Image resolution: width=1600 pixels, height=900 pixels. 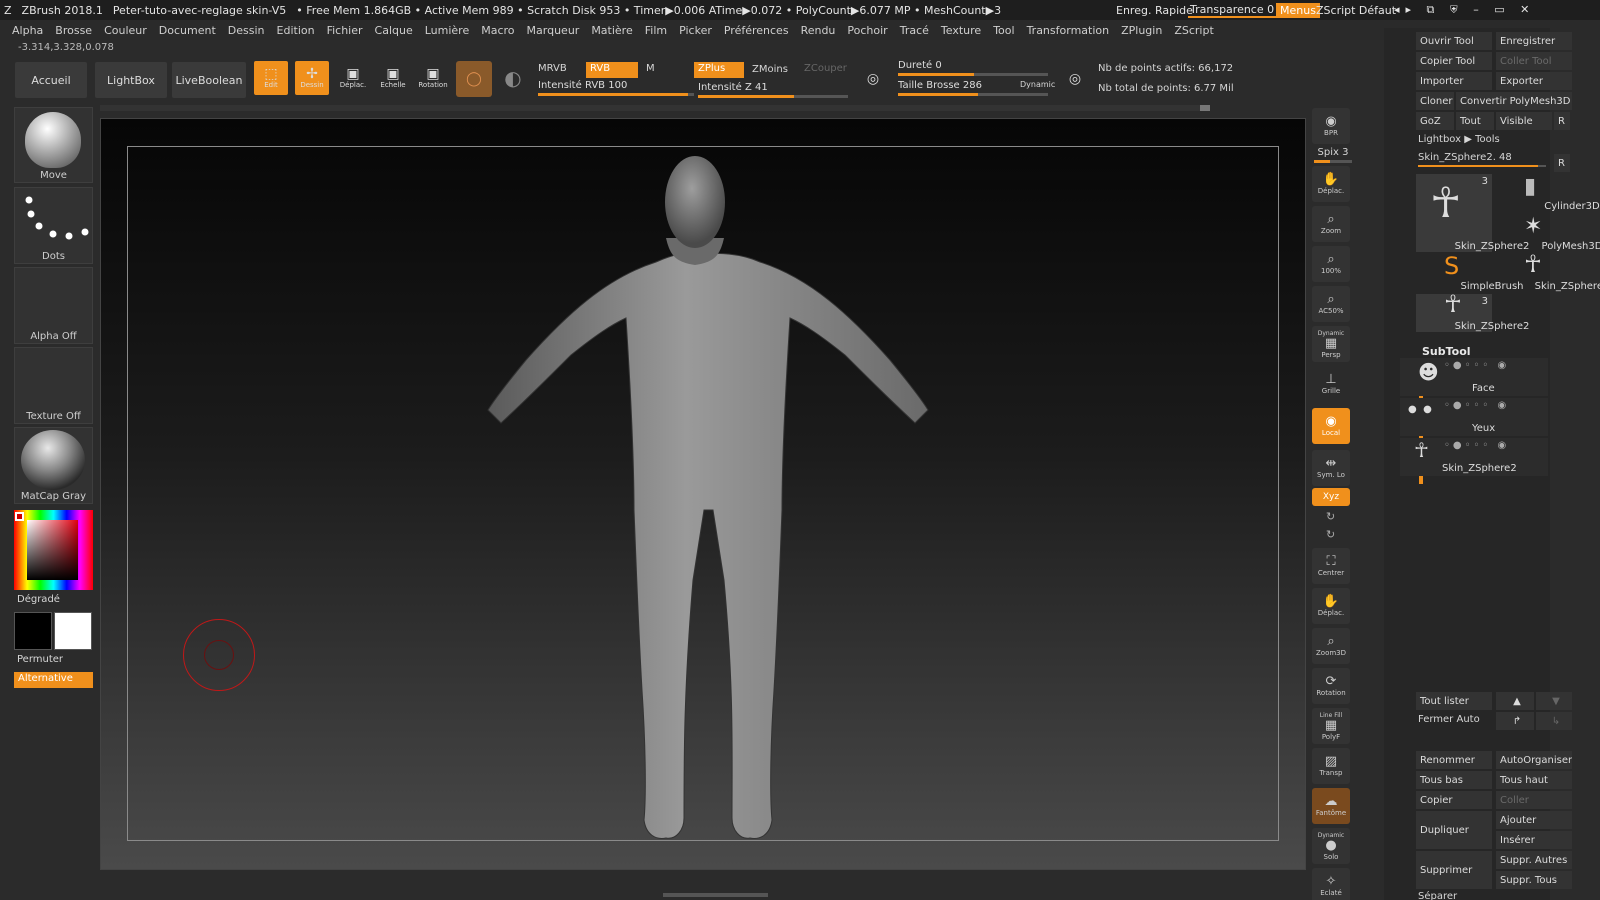 What do you see at coordinates (1534, 820) in the screenshot?
I see `append-button: Ajouter` at bounding box center [1534, 820].